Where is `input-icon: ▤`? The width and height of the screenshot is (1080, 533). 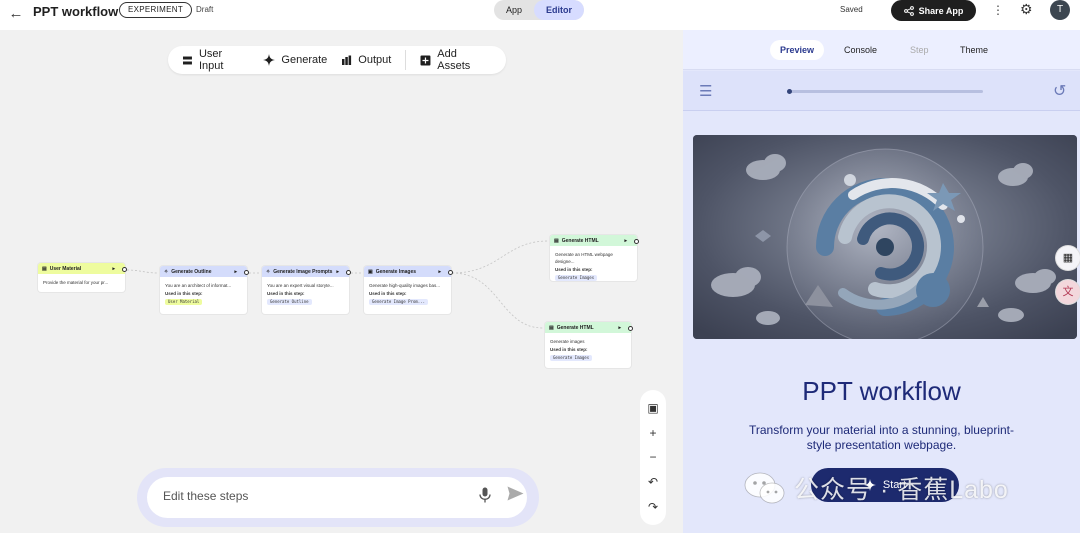 input-icon: ▤ is located at coordinates (44, 268).